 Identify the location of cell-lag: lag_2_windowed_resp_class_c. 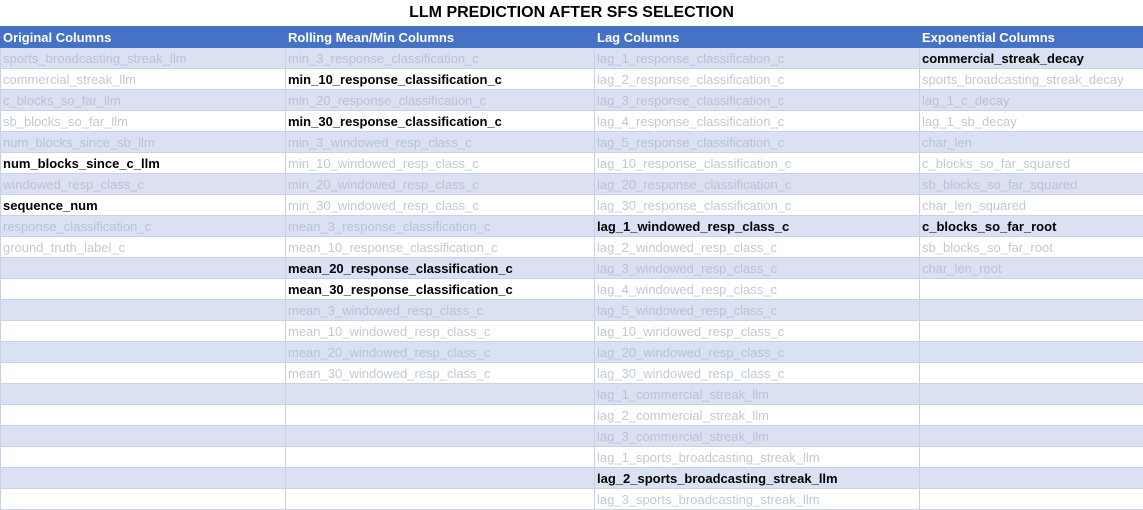
(757, 247).